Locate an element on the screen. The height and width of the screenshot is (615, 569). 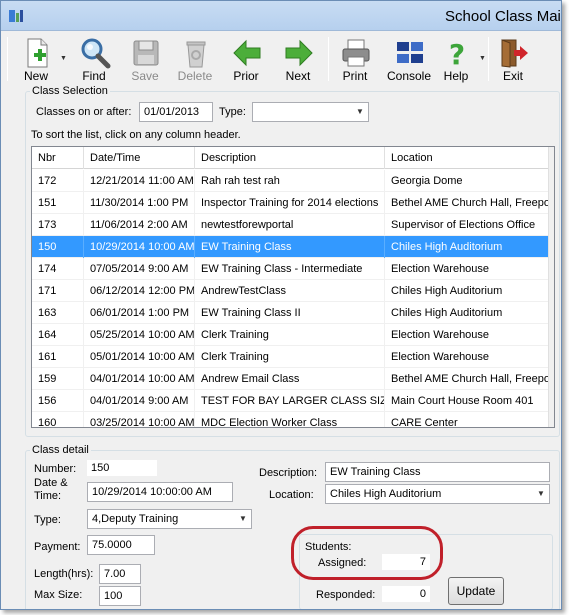
max-size-label: Max Size: is located at coordinates (58, 595).